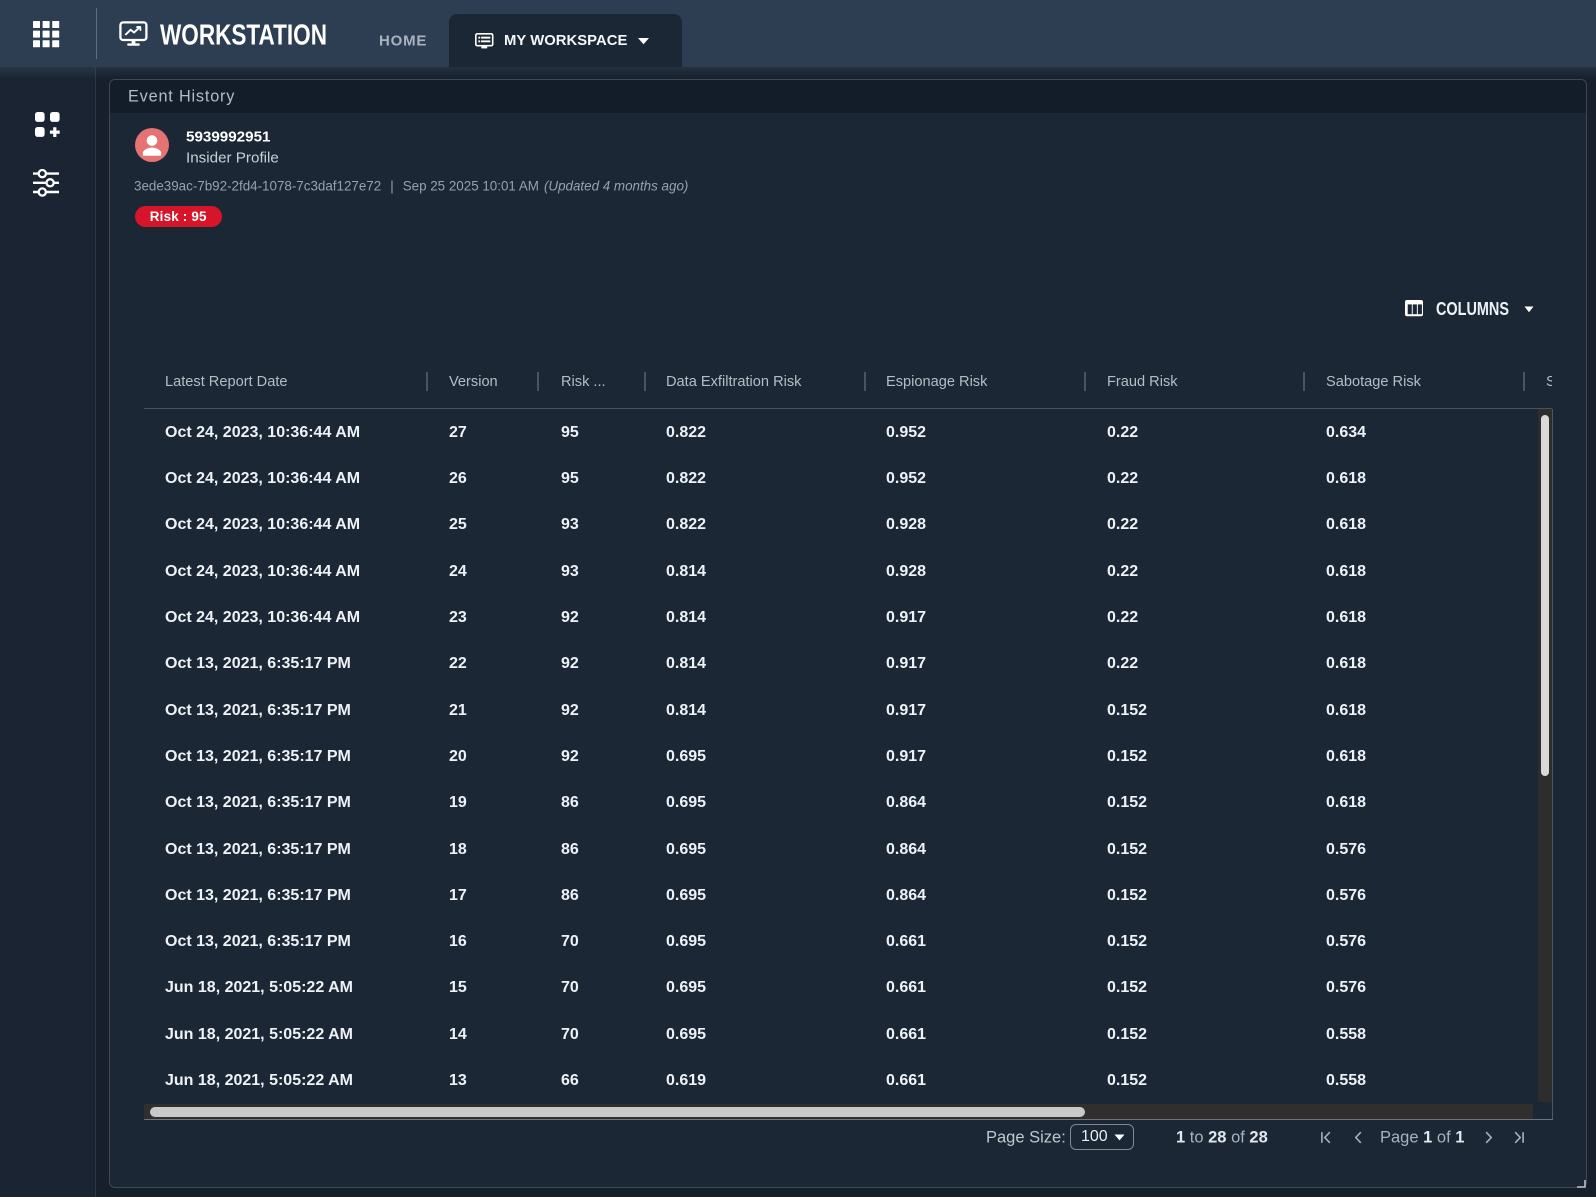 Image resolution: width=1596 pixels, height=1197 pixels. What do you see at coordinates (1472, 308) in the screenshot?
I see `svg-text: COLUMNS` at bounding box center [1472, 308].